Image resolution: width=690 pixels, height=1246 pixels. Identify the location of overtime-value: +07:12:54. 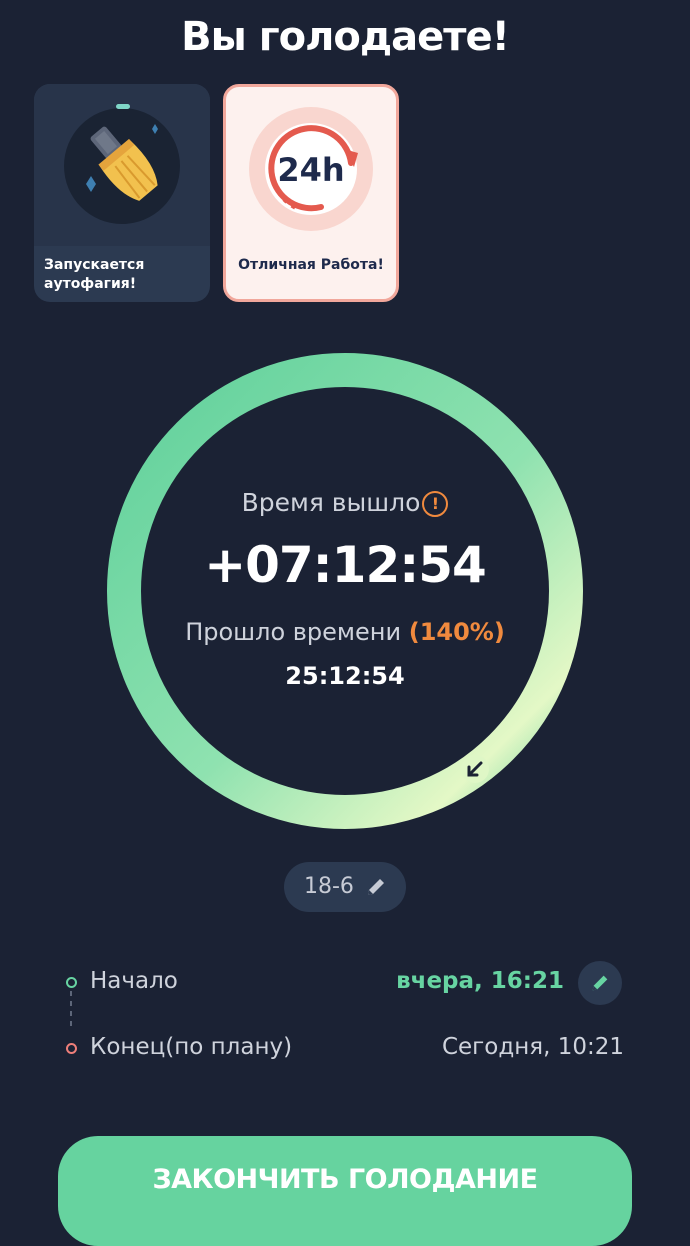
(345, 565).